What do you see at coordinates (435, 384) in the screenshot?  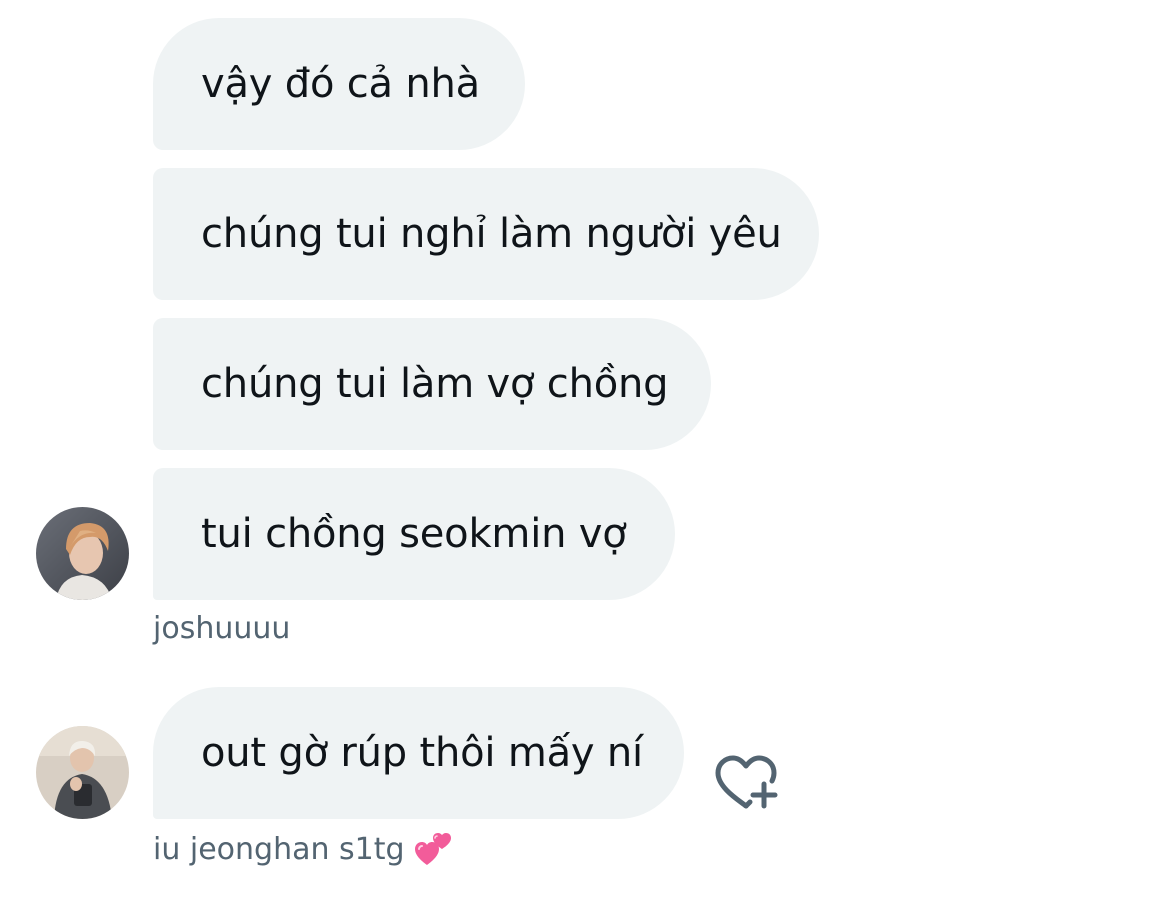 I see `message-text: chúng tui làm vợ chồng` at bounding box center [435, 384].